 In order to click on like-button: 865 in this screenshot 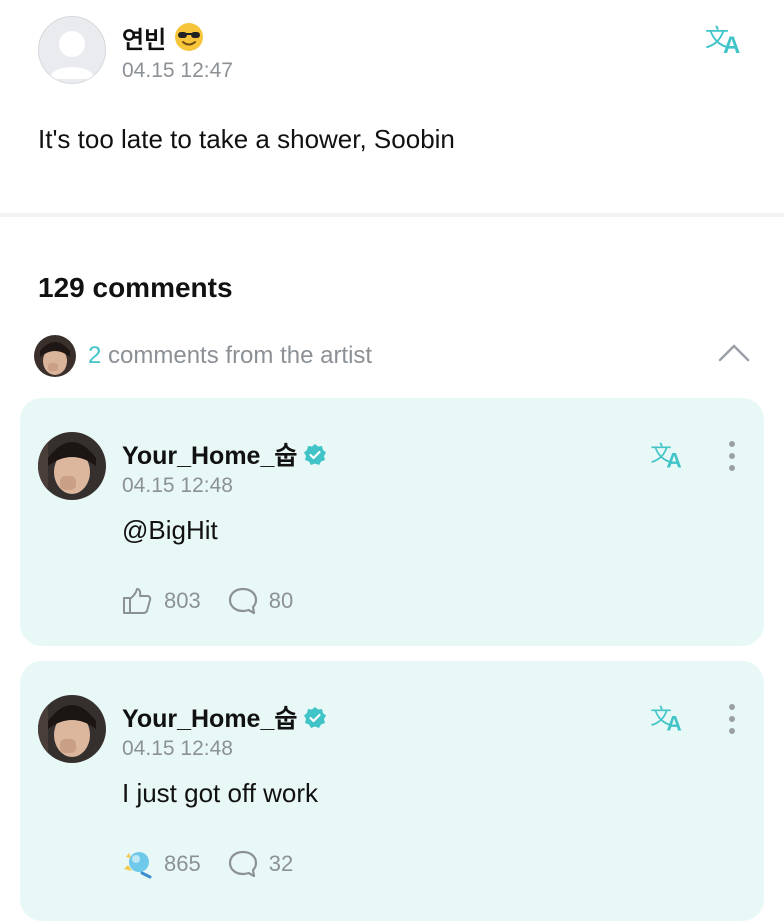, I will do `click(160, 864)`.